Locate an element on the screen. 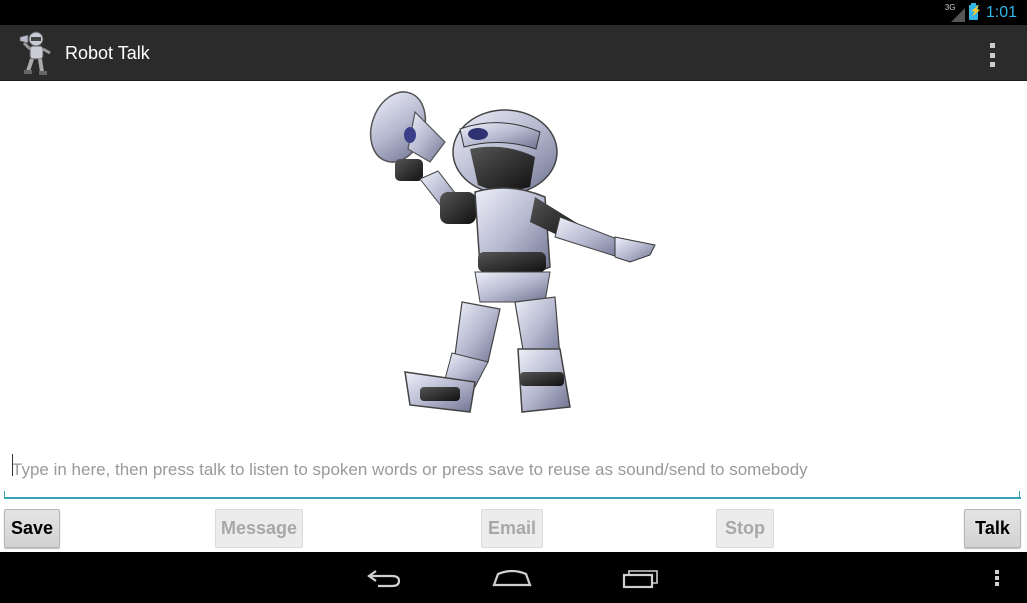  signal-icon: 3G is located at coordinates (955, 12).